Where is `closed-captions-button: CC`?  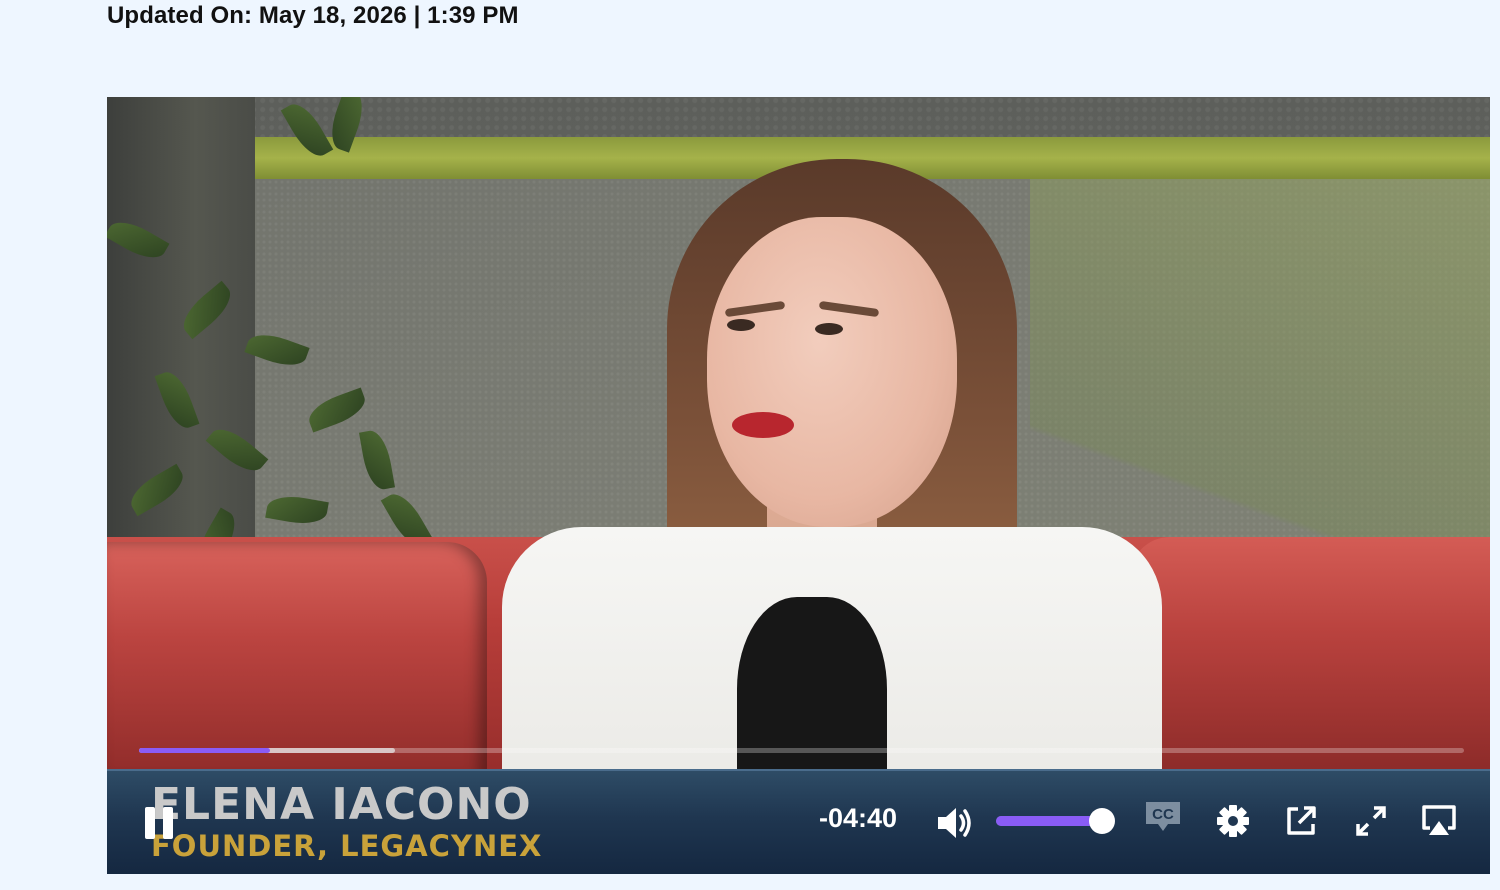
closed-captions-button: CC is located at coordinates (1163, 817).